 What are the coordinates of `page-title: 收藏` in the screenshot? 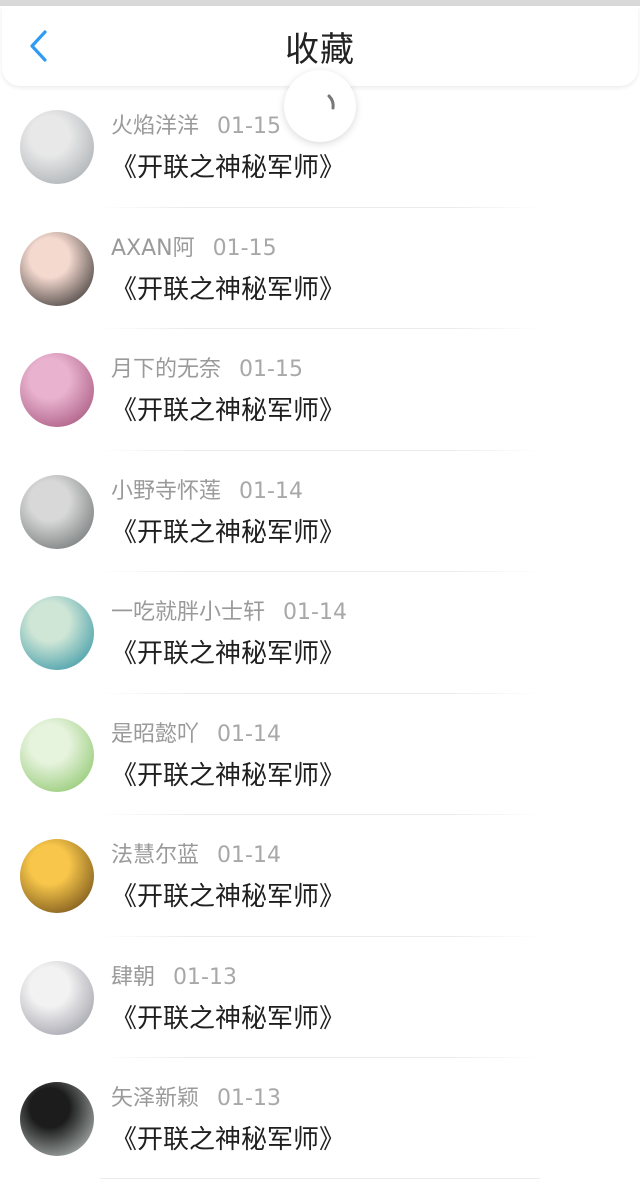 It's located at (320, 50).